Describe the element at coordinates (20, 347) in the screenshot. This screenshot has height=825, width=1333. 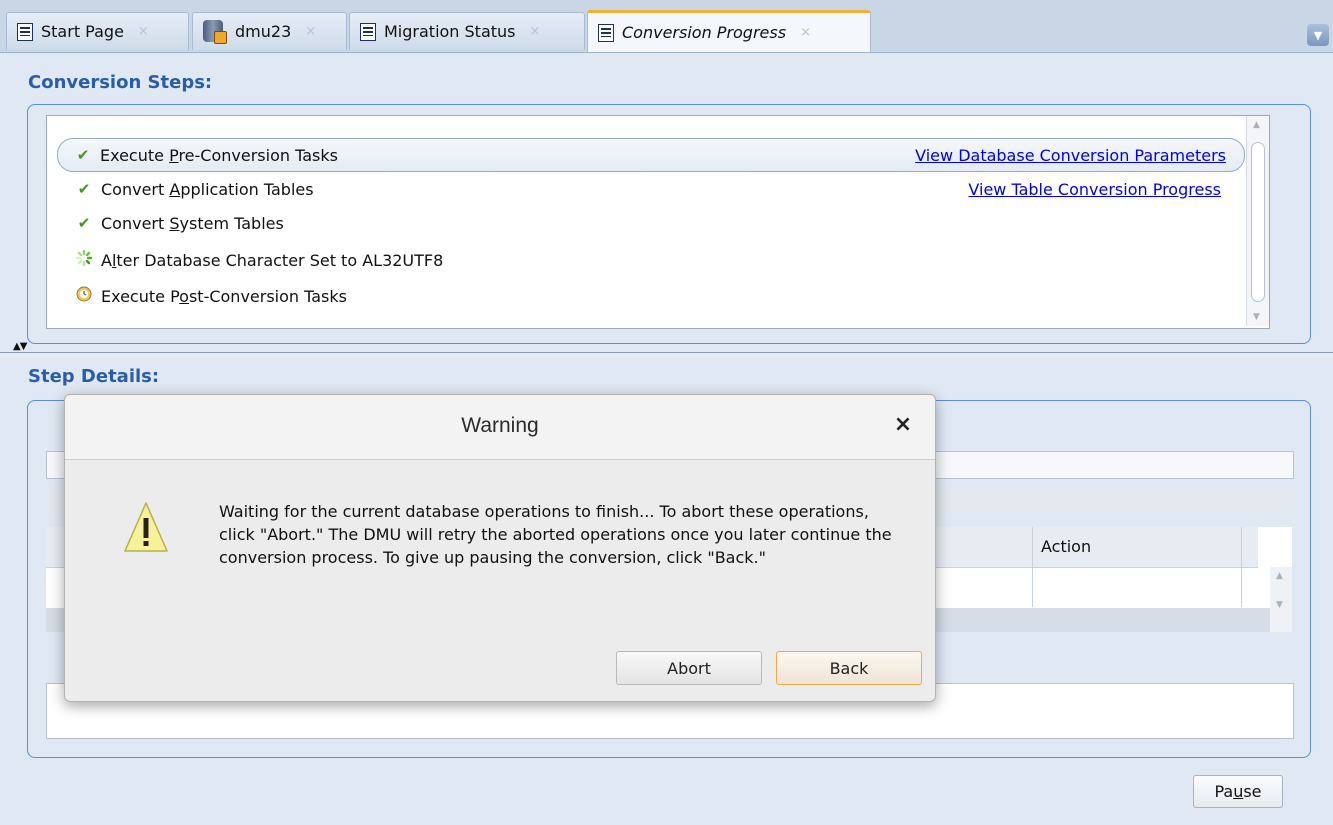
I see `splitter-arrows-icon: ▲▼` at that location.